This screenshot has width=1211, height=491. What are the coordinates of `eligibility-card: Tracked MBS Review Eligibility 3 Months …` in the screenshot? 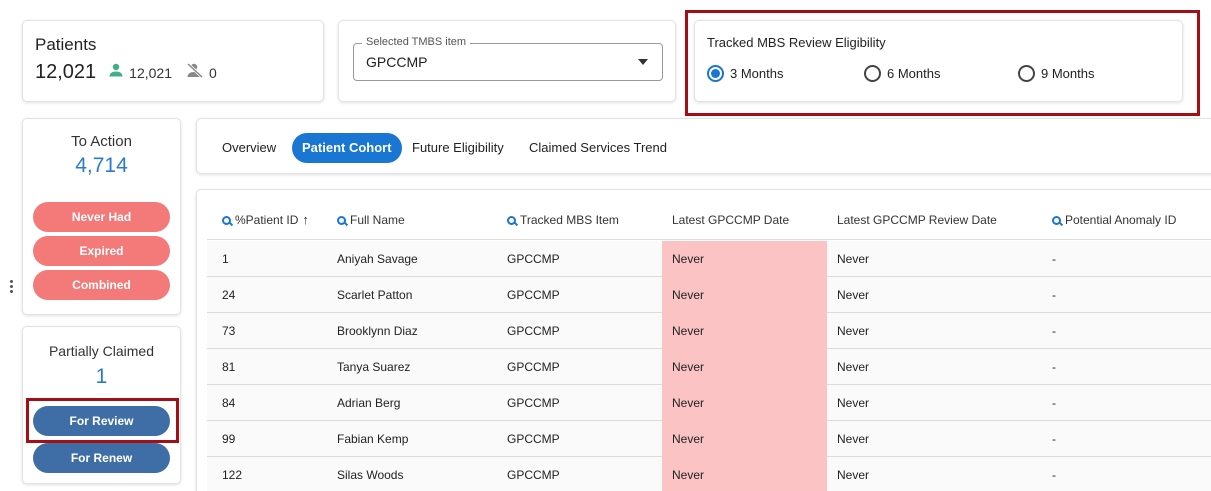 It's located at (938, 61).